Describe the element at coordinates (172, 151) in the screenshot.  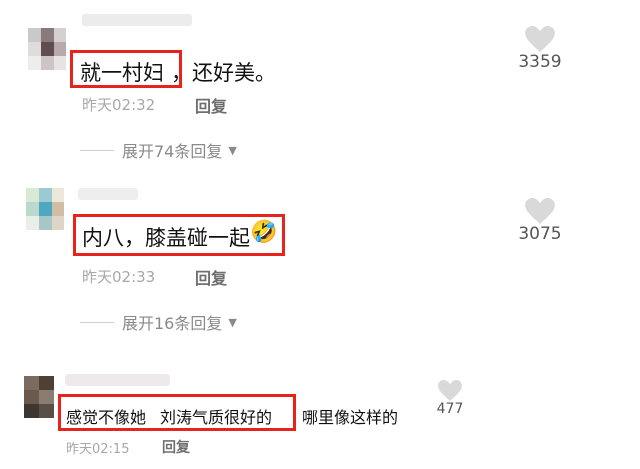
I see `expand-replies-label: 展开74条回复` at that location.